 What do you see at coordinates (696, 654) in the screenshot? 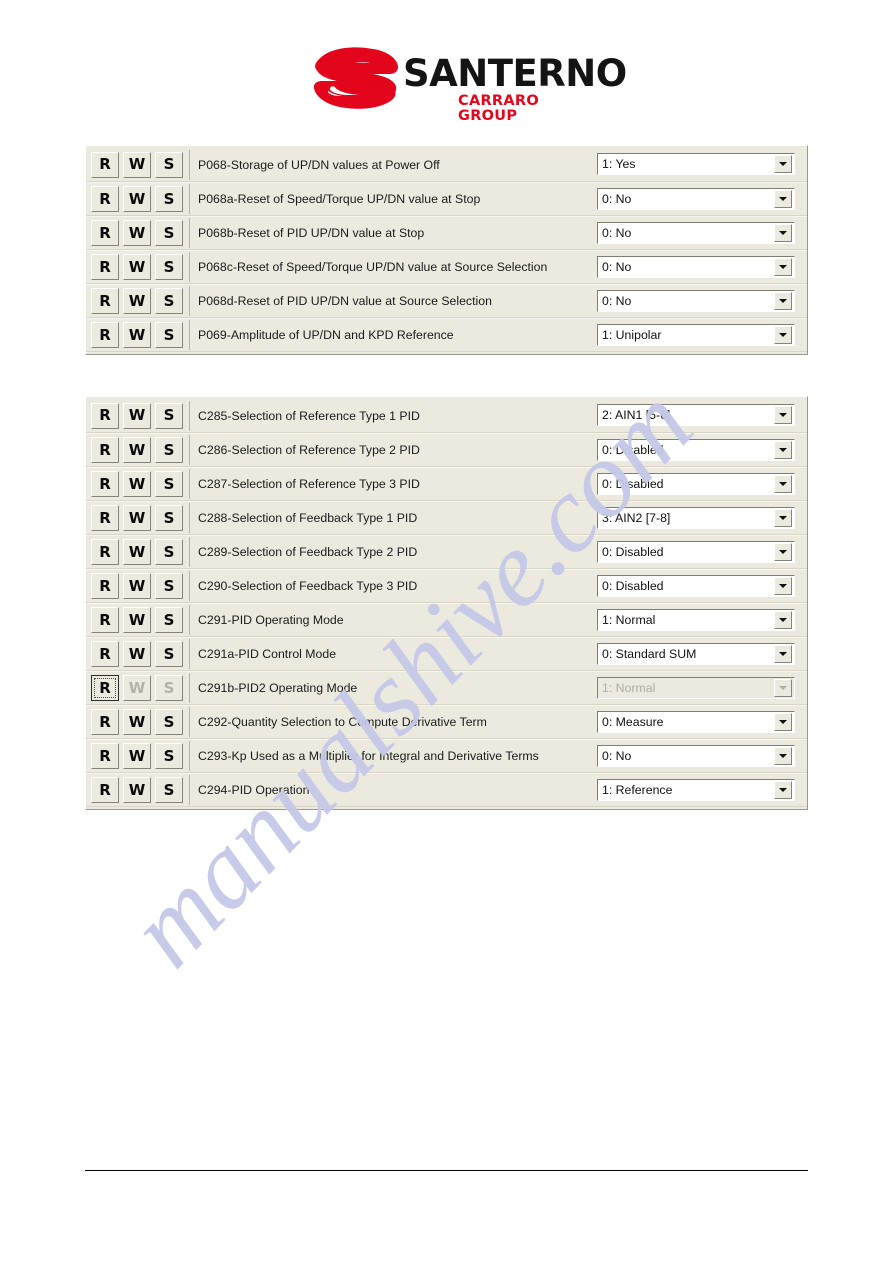
I see `parameter-value-dropdown: 0: Standard SUM` at bounding box center [696, 654].